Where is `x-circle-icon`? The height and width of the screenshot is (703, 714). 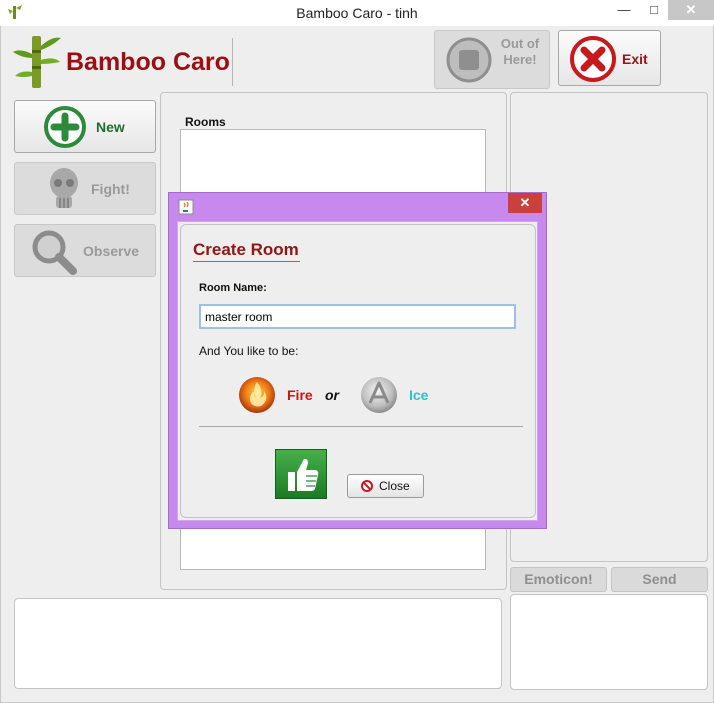
x-circle-icon is located at coordinates (593, 59).